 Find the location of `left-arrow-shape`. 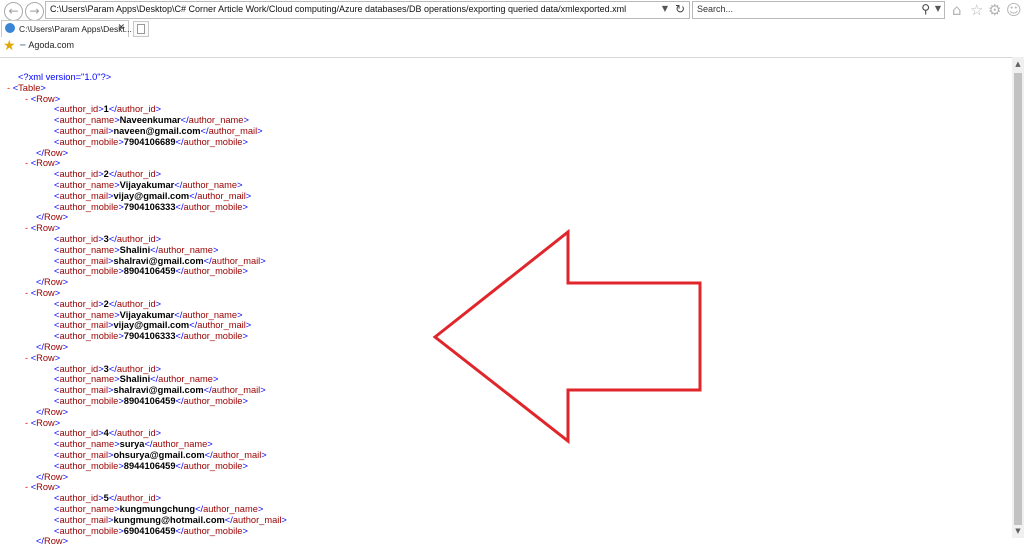

left-arrow-shape is located at coordinates (567, 336).